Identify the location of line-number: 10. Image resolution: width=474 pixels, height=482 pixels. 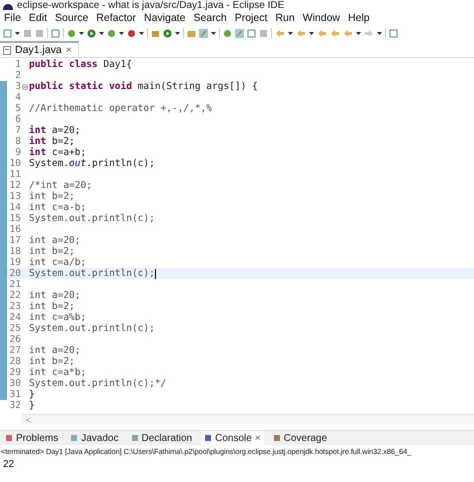
(14, 163).